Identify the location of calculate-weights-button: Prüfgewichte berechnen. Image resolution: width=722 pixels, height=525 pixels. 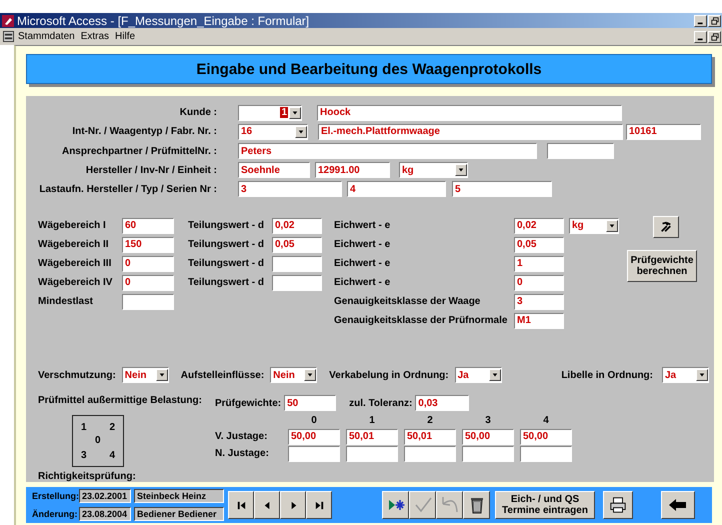
(662, 266).